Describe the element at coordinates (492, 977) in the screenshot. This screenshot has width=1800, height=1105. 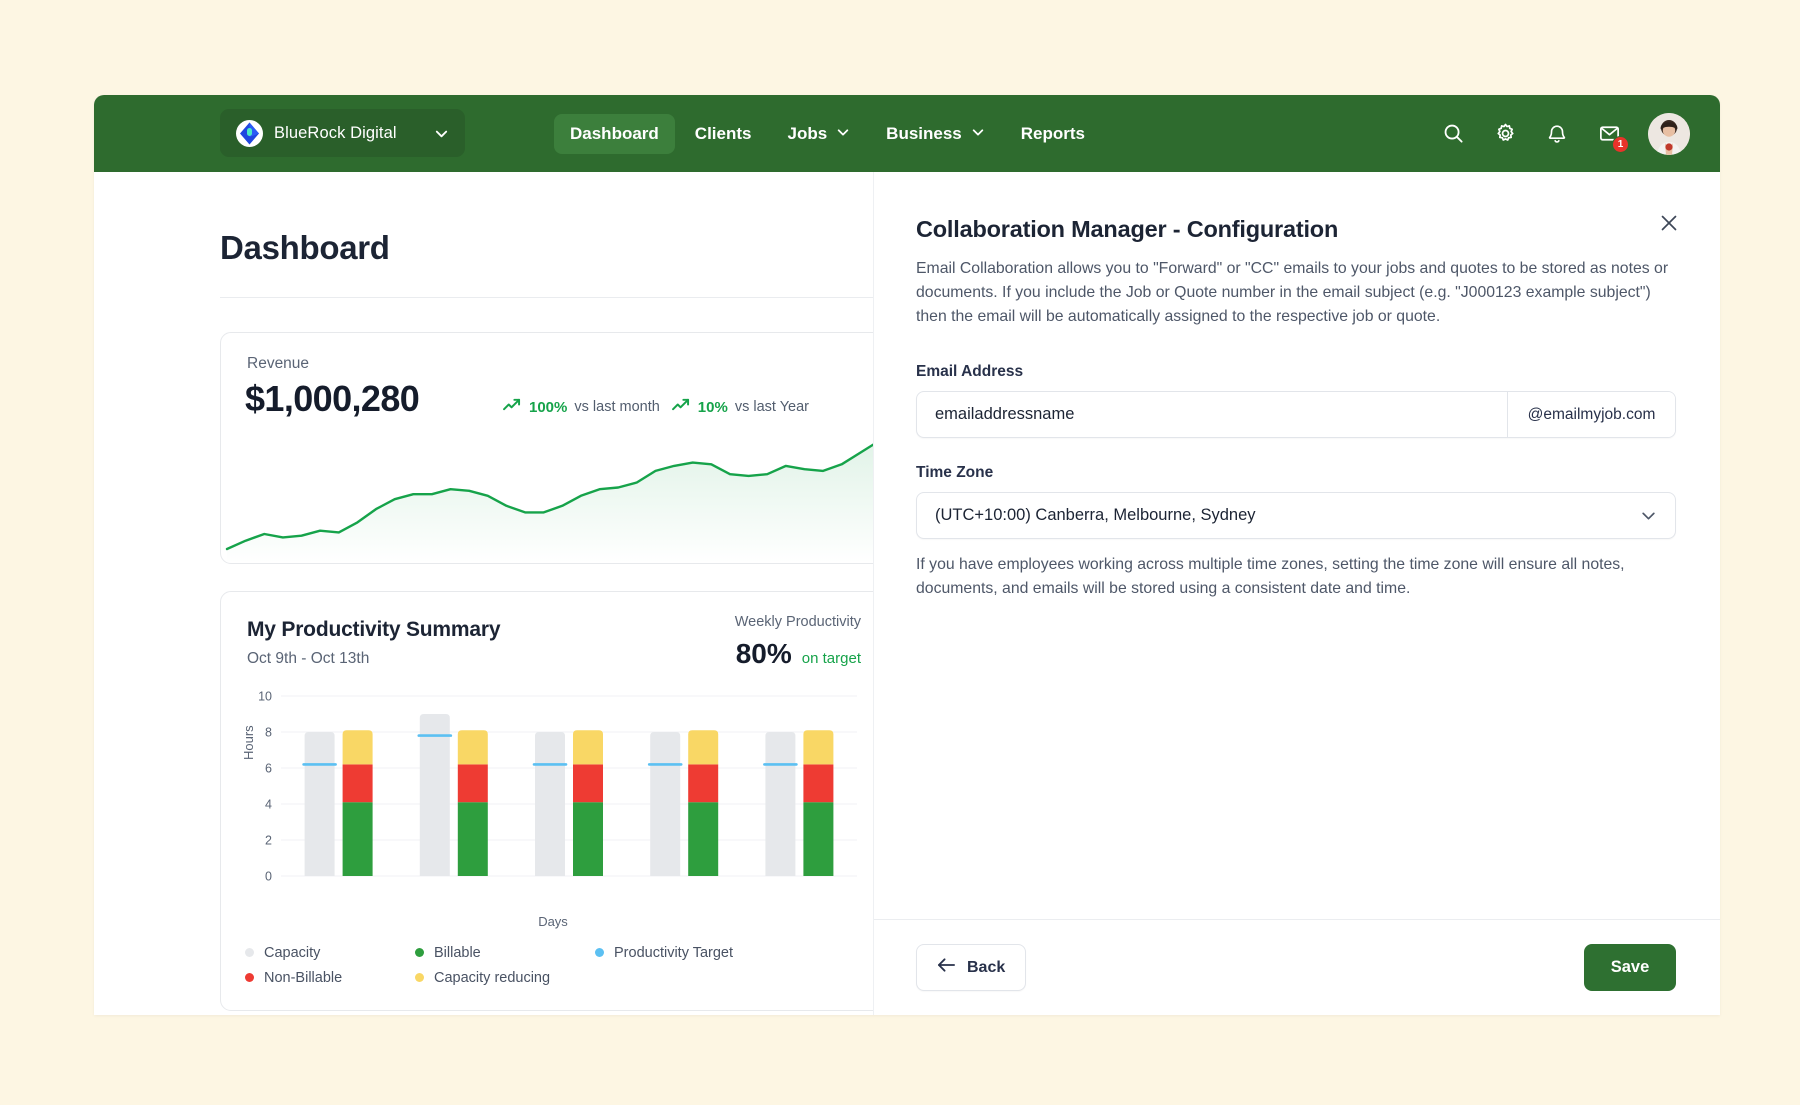
I see `legend-label: Capacity reducing` at that location.